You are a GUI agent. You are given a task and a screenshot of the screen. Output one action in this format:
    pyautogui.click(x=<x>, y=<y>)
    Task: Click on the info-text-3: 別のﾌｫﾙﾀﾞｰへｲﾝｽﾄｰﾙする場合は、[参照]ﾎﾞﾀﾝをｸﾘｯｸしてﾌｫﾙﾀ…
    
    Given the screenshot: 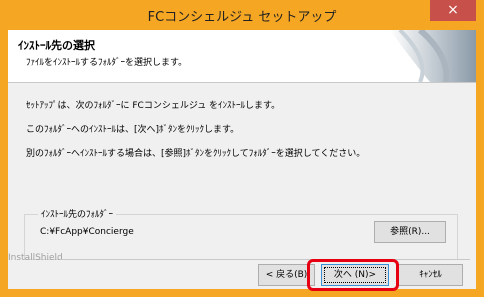 What is the action you would take?
    pyautogui.click(x=196, y=154)
    